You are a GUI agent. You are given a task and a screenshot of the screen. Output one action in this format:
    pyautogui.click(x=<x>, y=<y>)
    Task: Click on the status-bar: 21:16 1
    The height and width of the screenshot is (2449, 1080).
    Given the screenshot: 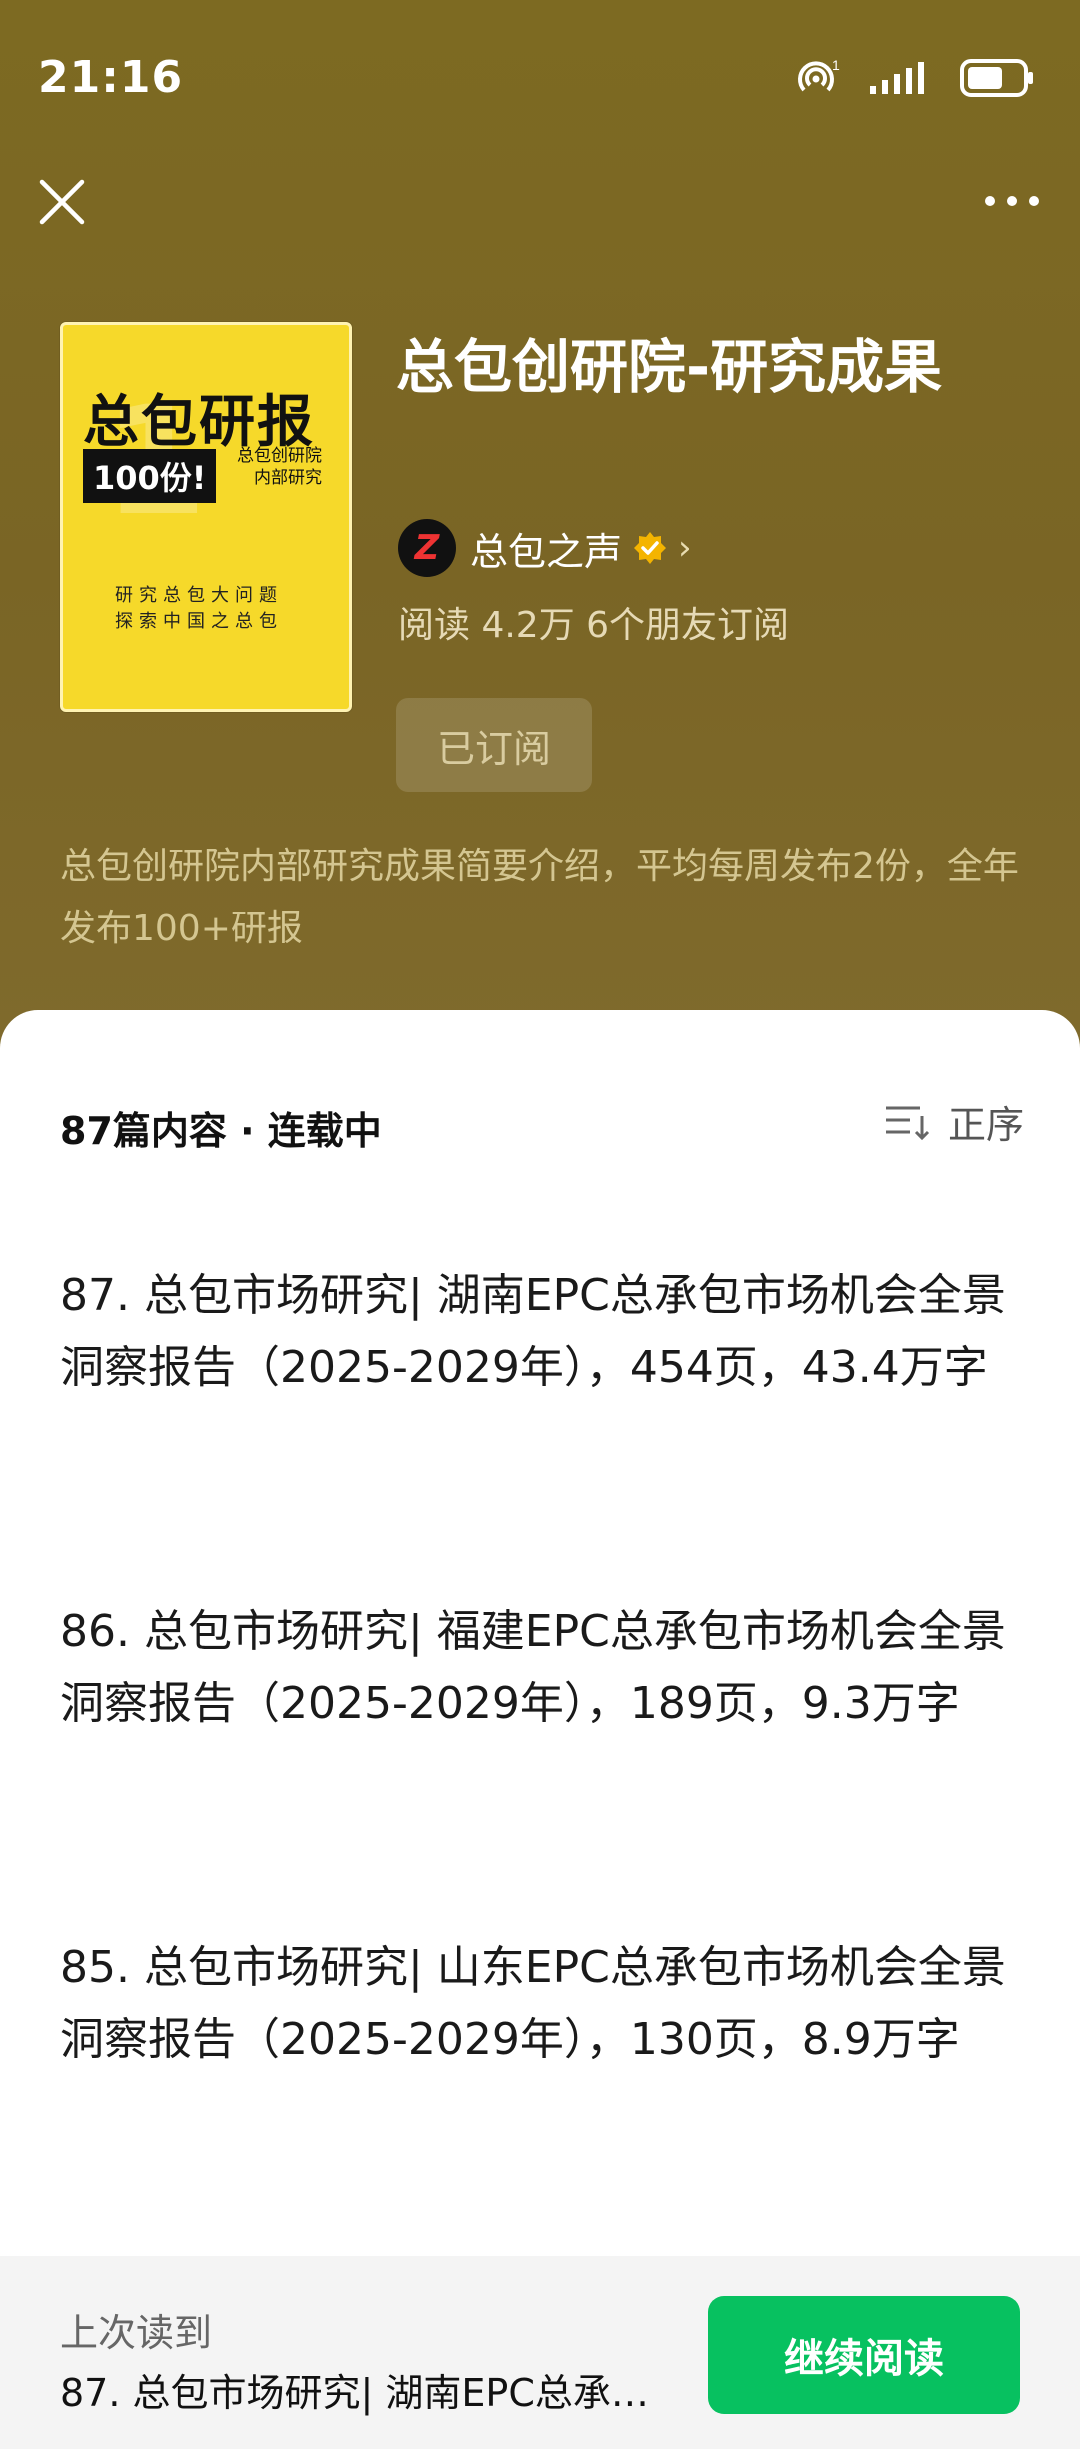 What is the action you would take?
    pyautogui.click(x=540, y=80)
    